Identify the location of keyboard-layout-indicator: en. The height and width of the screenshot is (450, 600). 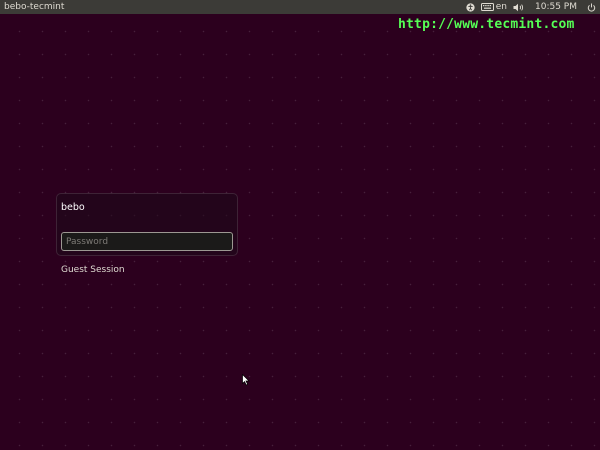
(493, 7).